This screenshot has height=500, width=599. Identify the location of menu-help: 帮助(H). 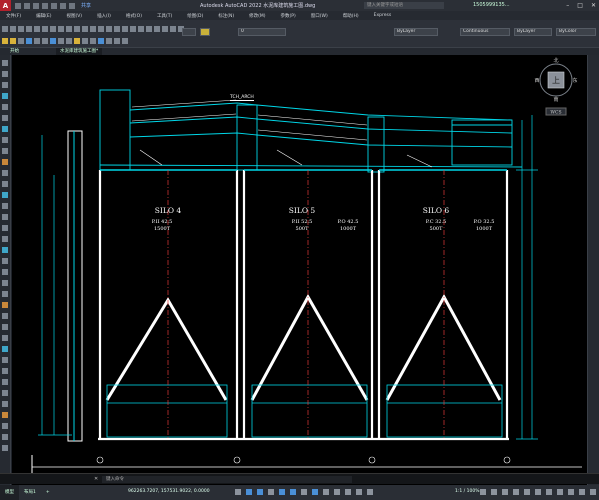
(351, 16).